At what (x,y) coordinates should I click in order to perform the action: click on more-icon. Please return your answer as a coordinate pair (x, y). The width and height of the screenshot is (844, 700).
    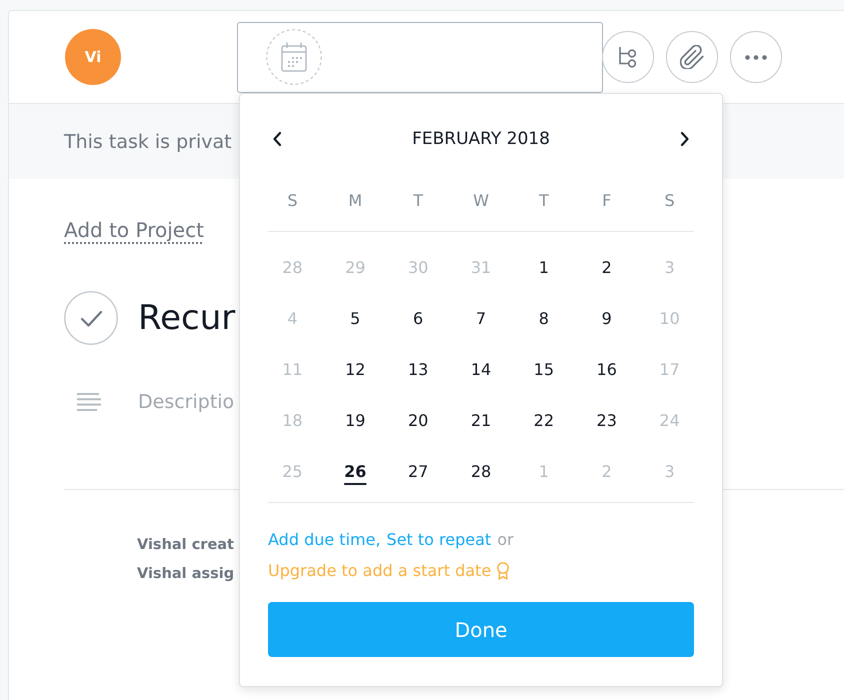
    Looking at the image, I should click on (756, 57).